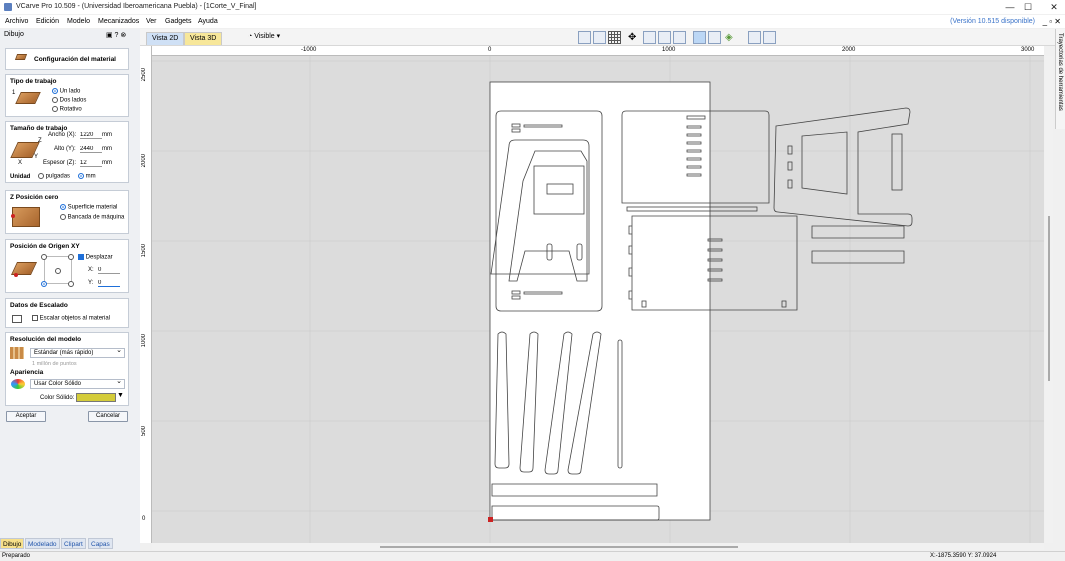  Describe the element at coordinates (151, 21) in the screenshot. I see `menu-ver: Ver` at that location.